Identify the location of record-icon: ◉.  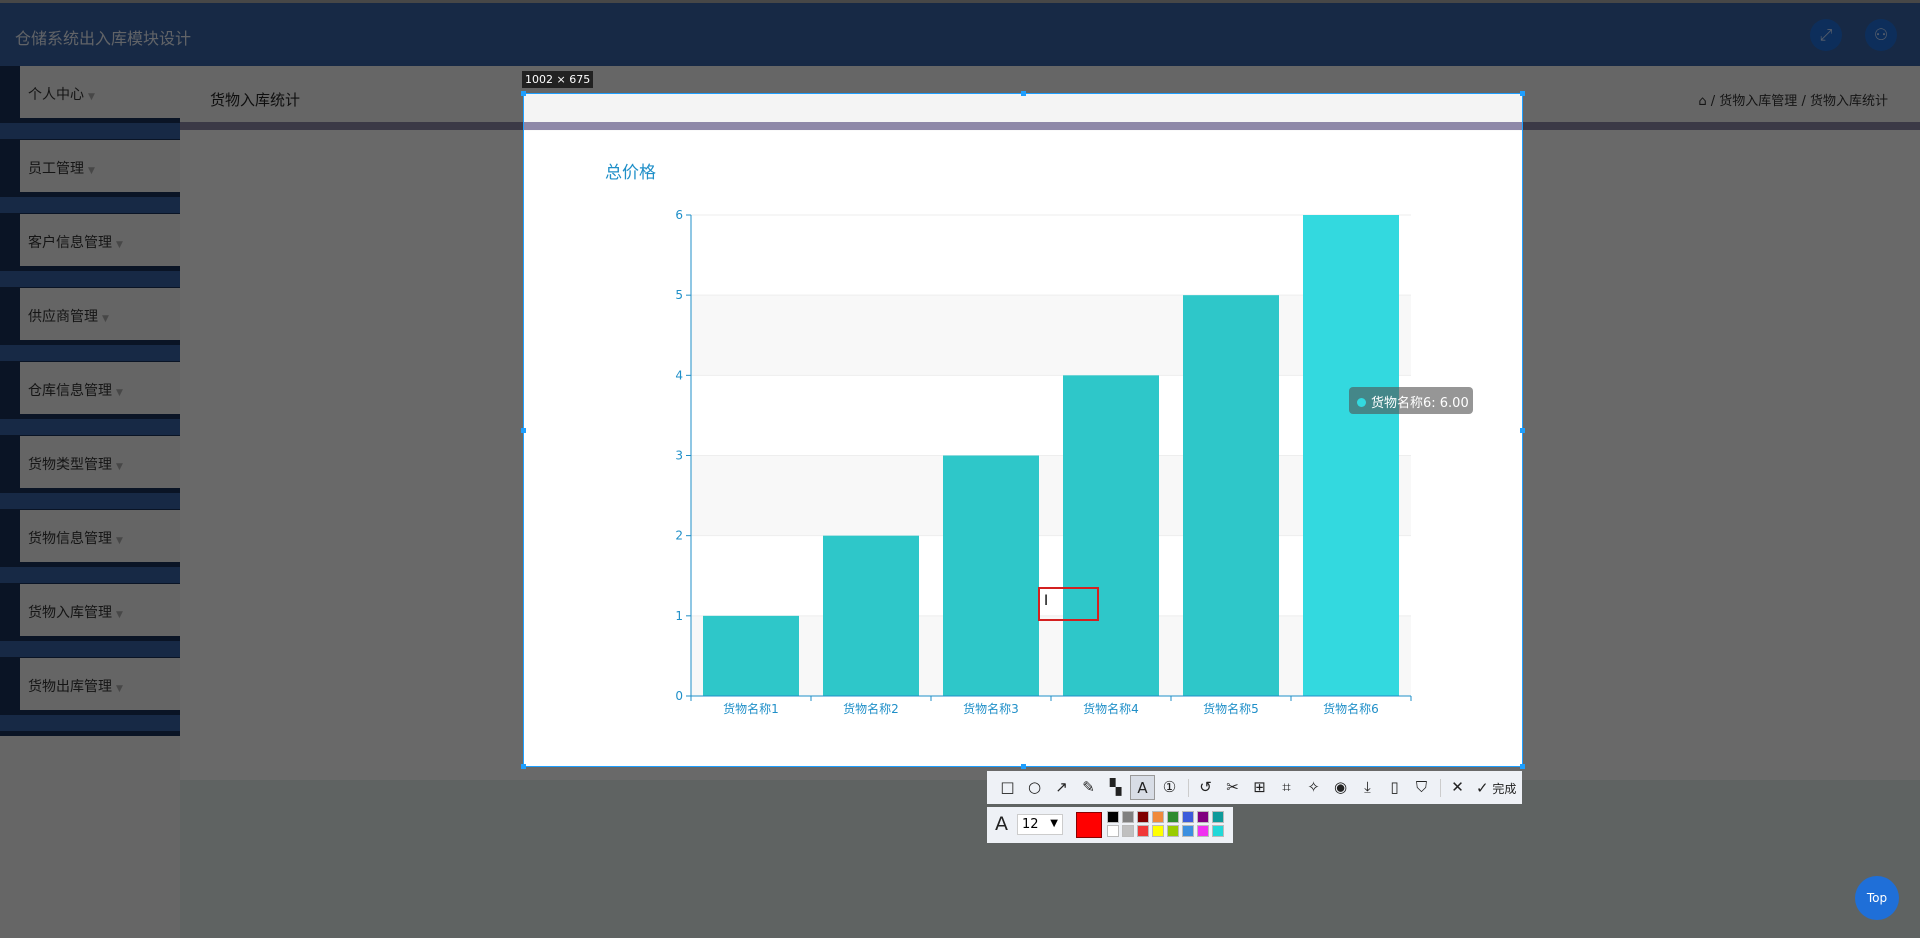
(1340, 787).